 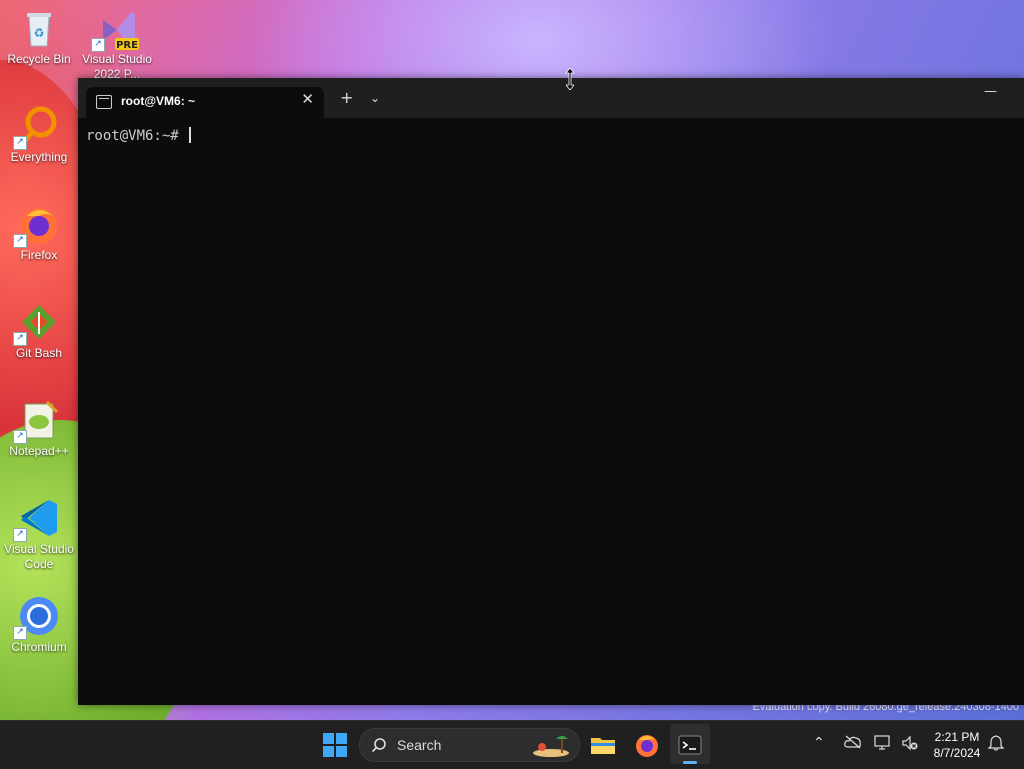 What do you see at coordinates (205, 102) in the screenshot?
I see `terminal-tab: root@VM6: ~ ✕` at bounding box center [205, 102].